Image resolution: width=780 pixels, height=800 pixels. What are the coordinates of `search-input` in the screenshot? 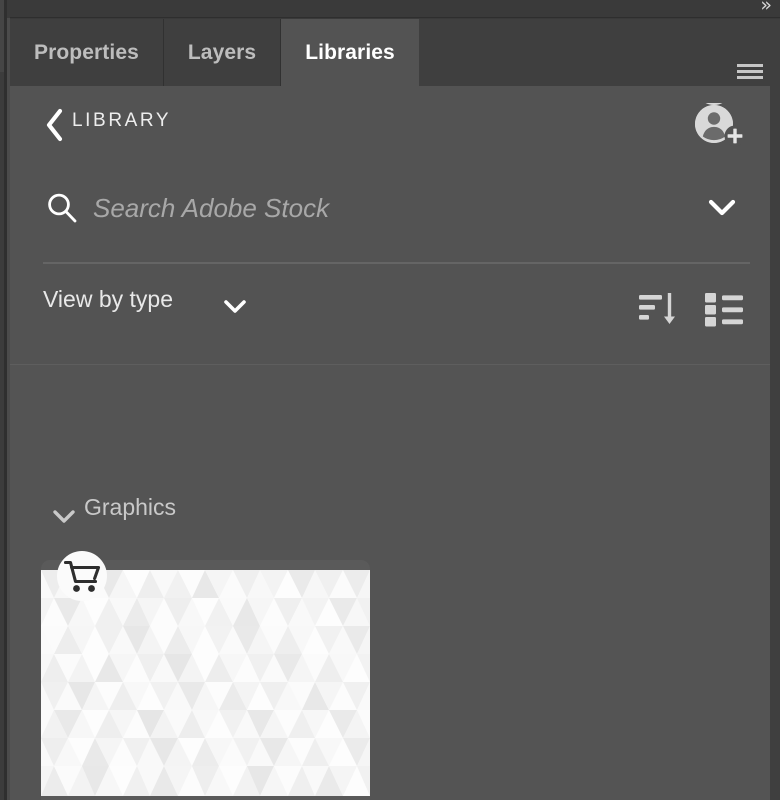 It's located at (383, 208).